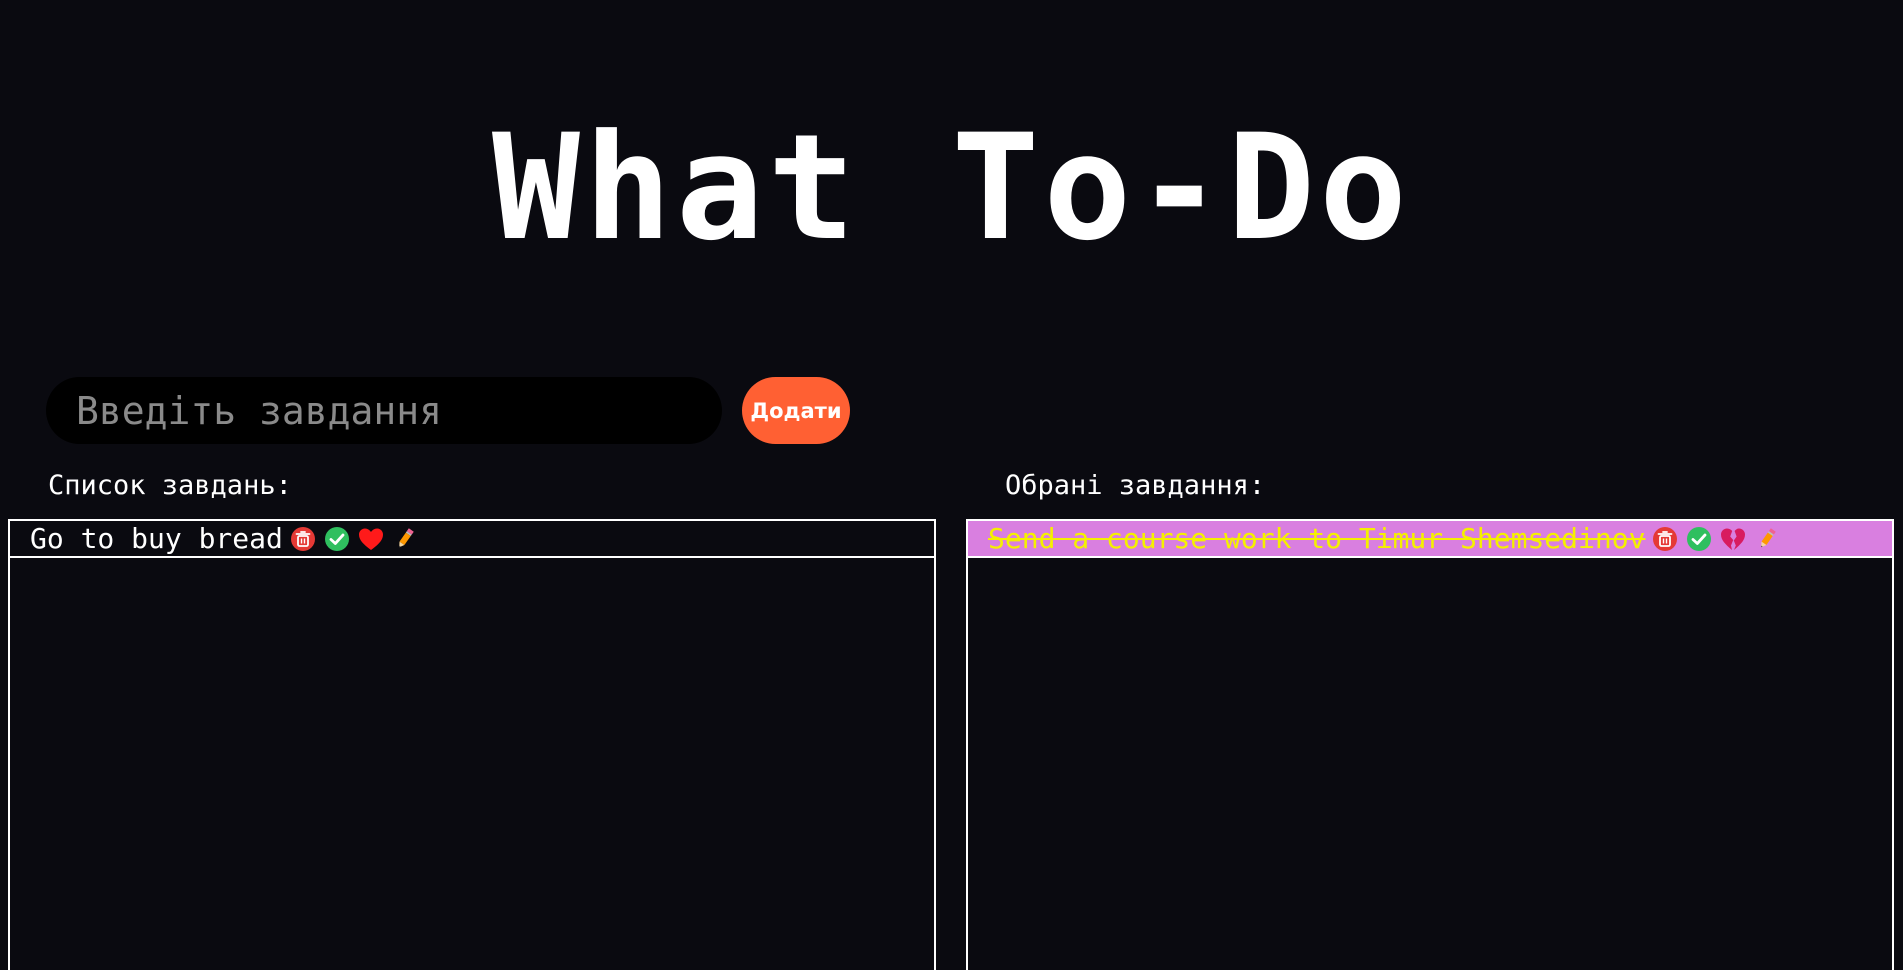 The image size is (1903, 970). I want to click on task-input, so click(384, 410).